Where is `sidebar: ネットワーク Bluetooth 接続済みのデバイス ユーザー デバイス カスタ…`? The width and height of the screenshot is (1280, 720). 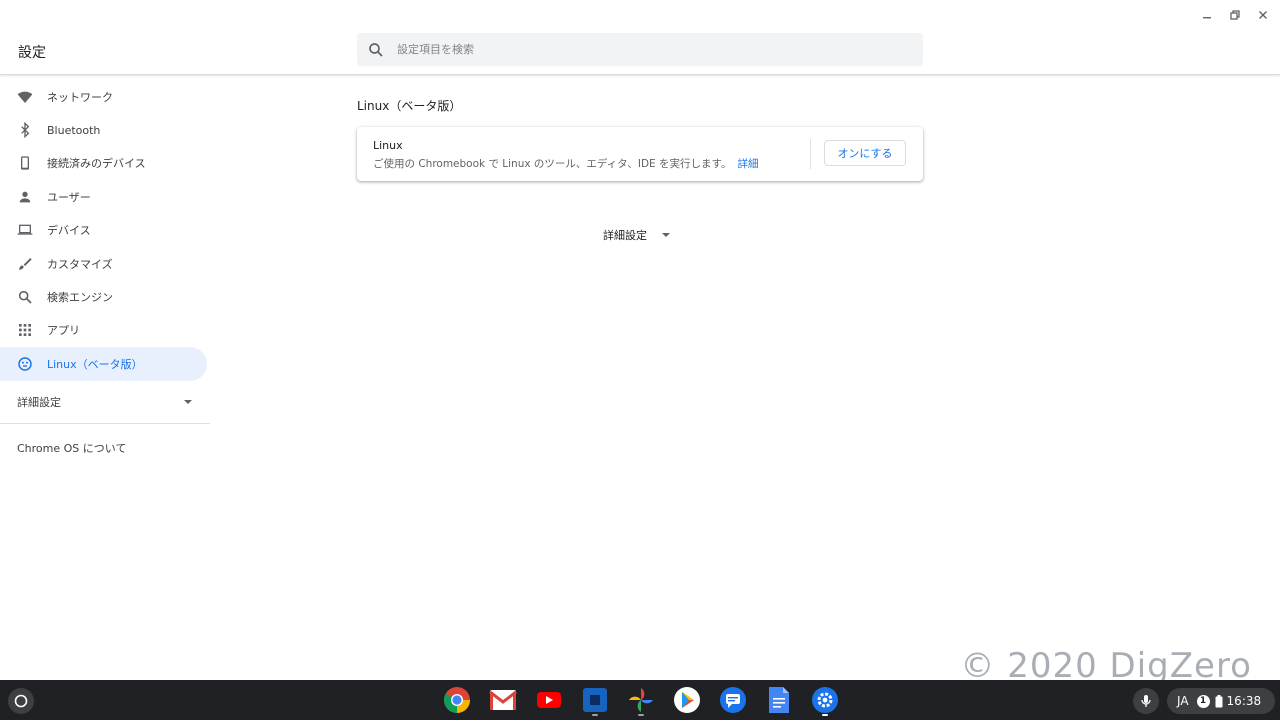 sidebar: ネットワーク Bluetooth 接続済みのデバイス ユーザー デバイス カスタ… is located at coordinates (105, 268).